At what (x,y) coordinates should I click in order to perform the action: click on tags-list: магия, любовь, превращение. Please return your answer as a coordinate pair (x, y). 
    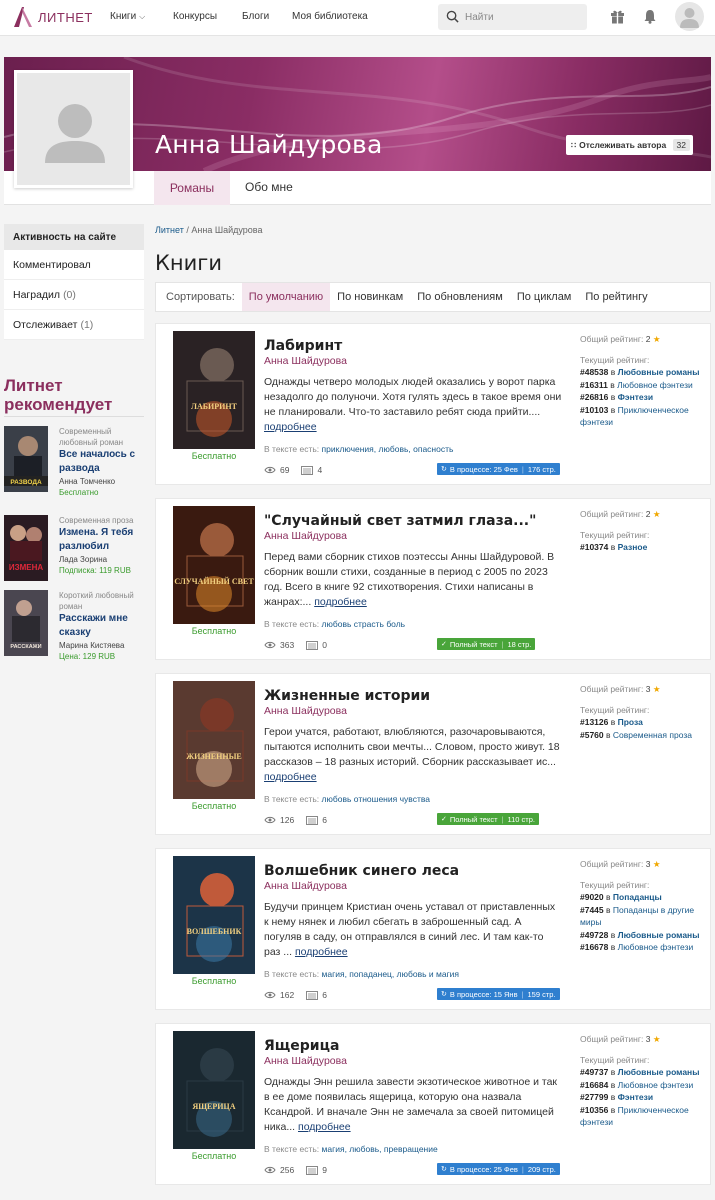
    Looking at the image, I should click on (380, 1149).